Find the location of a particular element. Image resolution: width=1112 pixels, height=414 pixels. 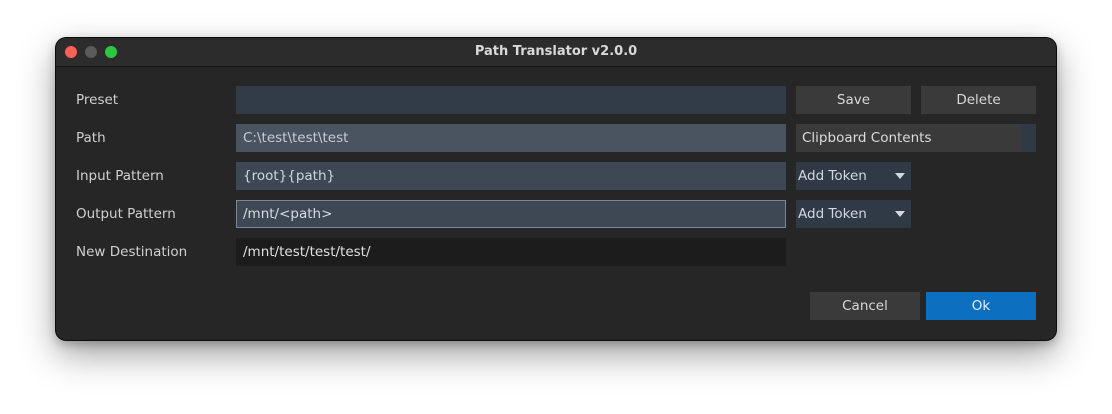

save-button: Save is located at coordinates (853, 100).